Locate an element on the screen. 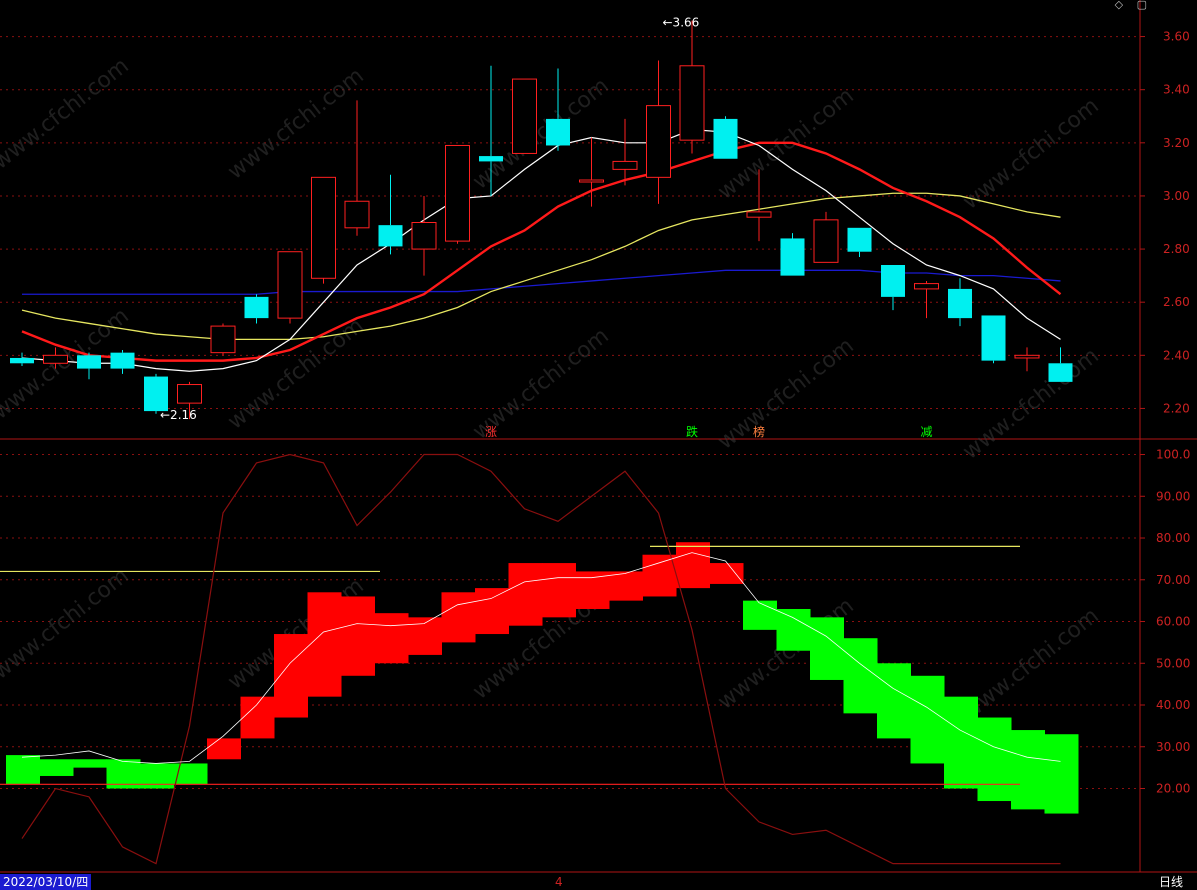  signal-label: 跌 is located at coordinates (692, 431).